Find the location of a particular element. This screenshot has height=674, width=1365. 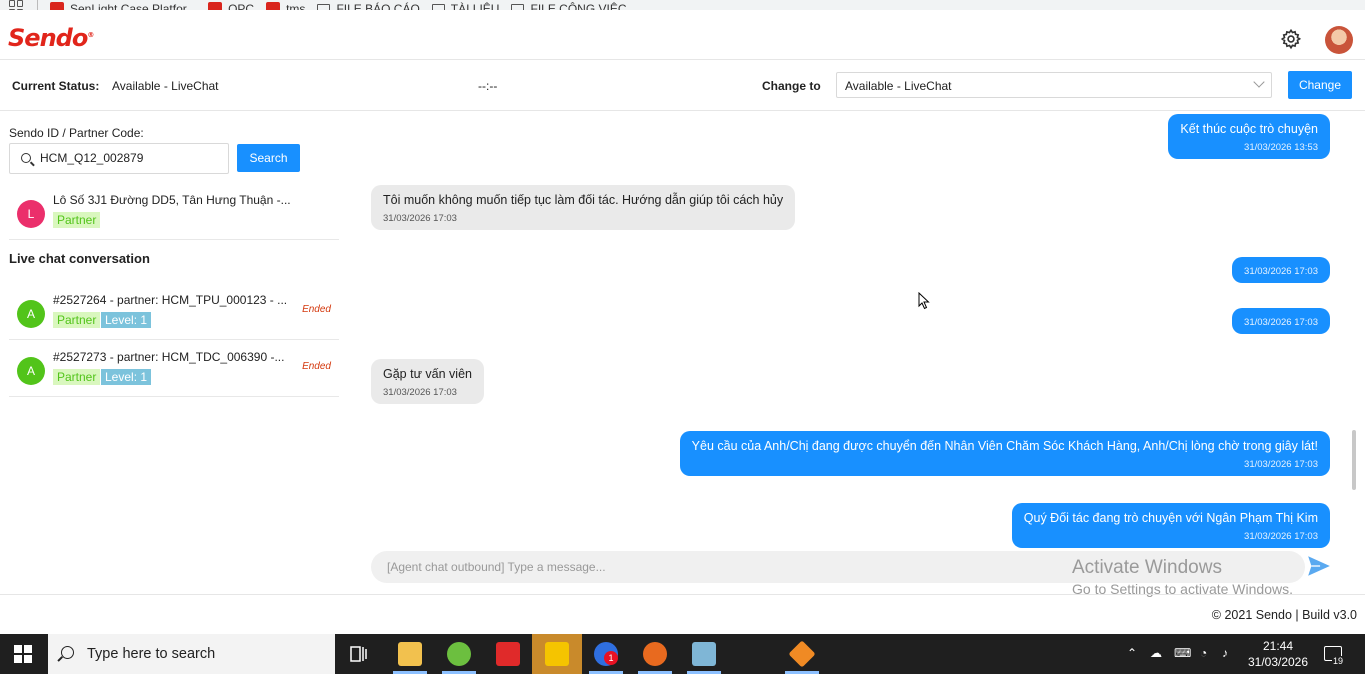

search-button: Search is located at coordinates (268, 158).